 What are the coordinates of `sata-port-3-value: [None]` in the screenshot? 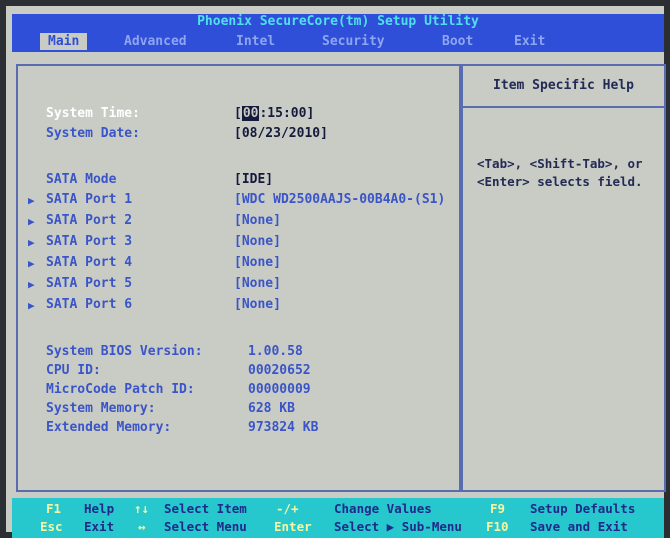 It's located at (257, 241).